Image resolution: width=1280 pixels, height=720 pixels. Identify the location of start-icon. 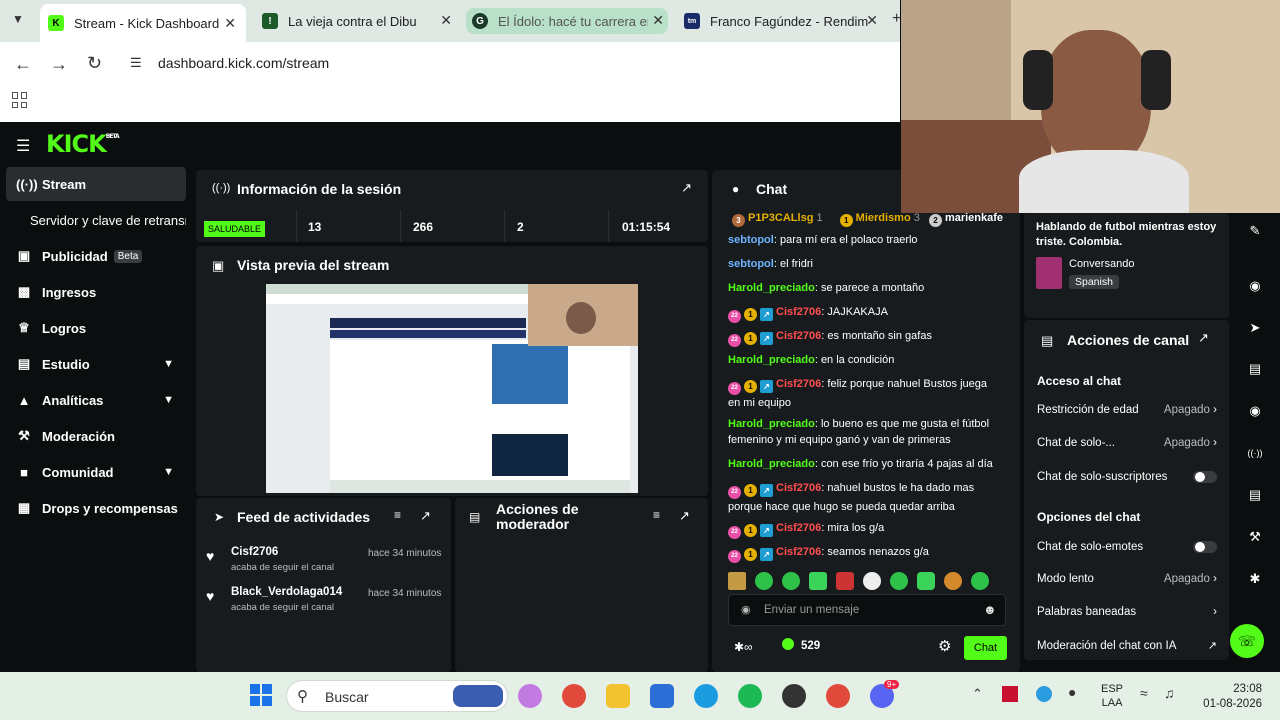
(261, 695).